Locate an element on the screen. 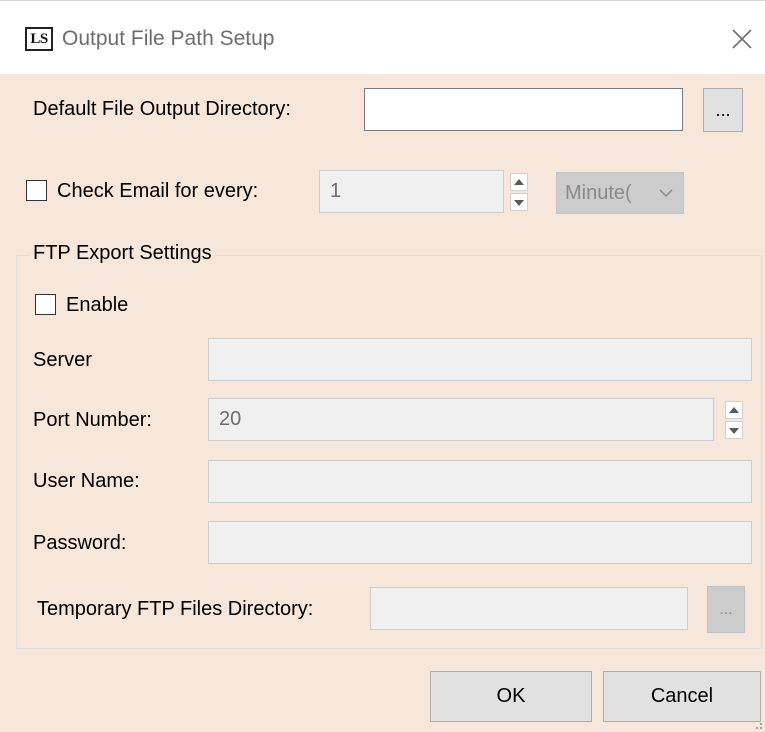  email-interval-input: 1 is located at coordinates (411, 191).